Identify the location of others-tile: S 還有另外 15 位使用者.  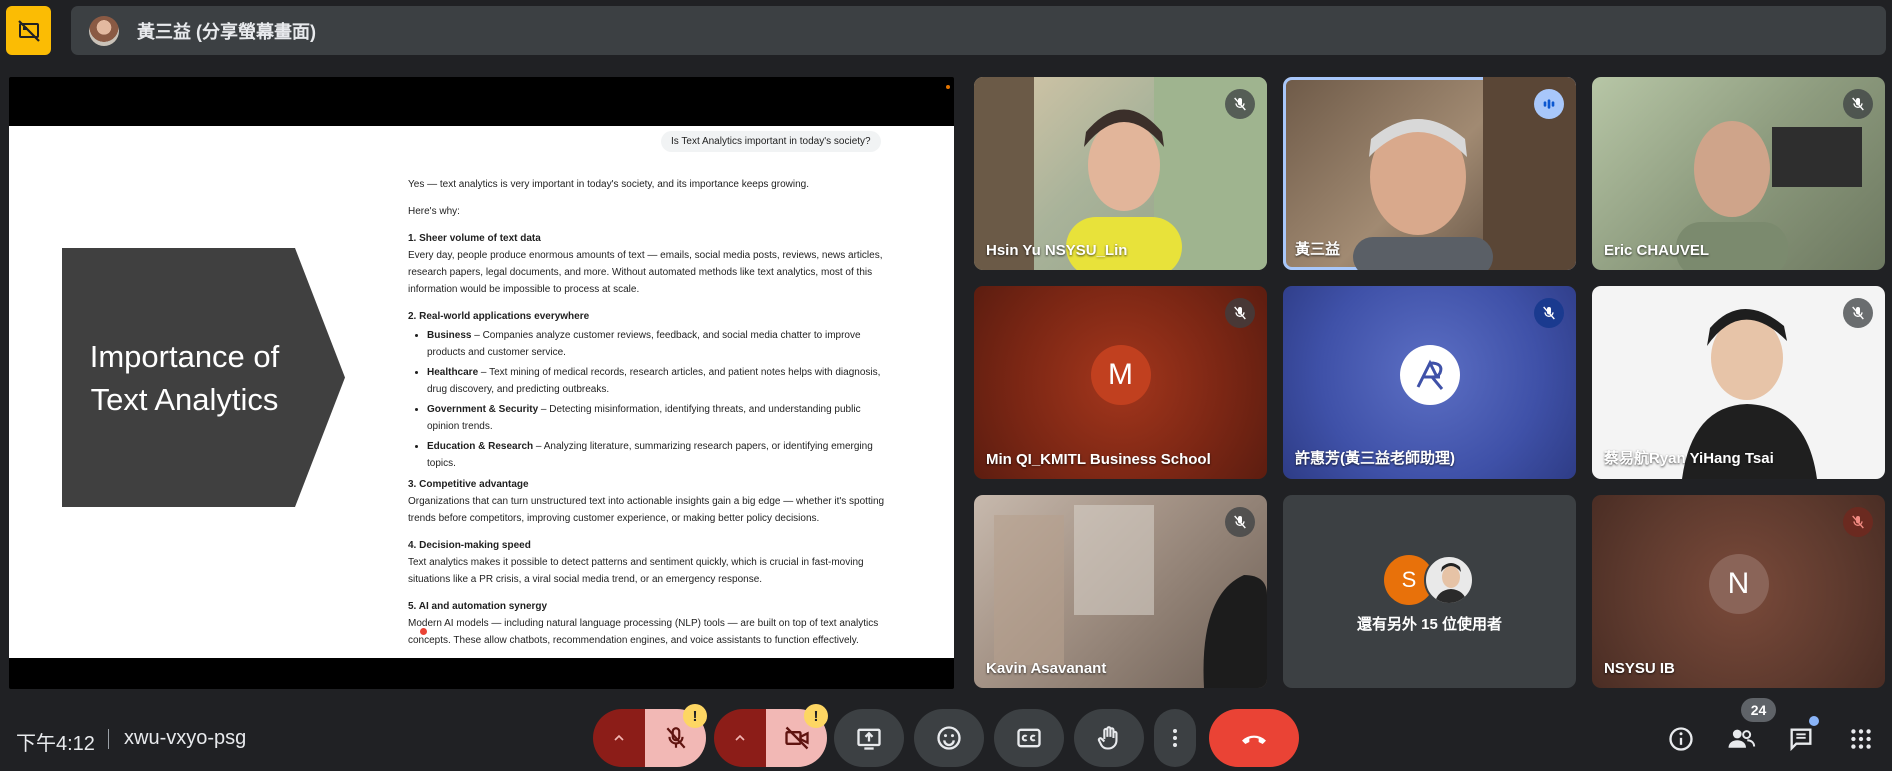
(1429, 591).